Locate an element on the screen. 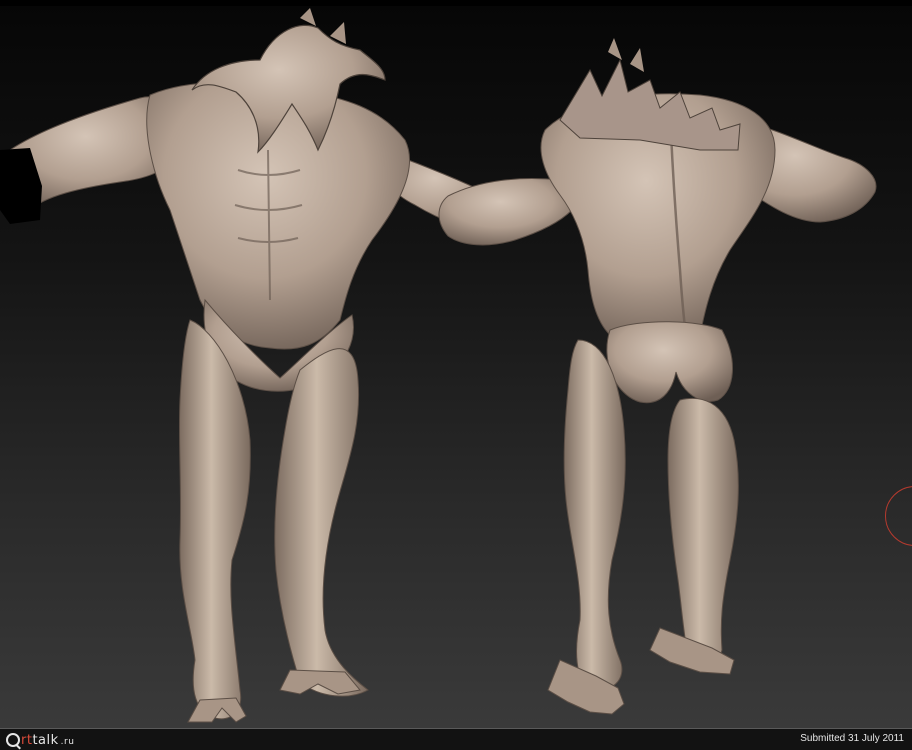 The height and width of the screenshot is (750, 912). logo-text-rest: talk is located at coordinates (45, 740).